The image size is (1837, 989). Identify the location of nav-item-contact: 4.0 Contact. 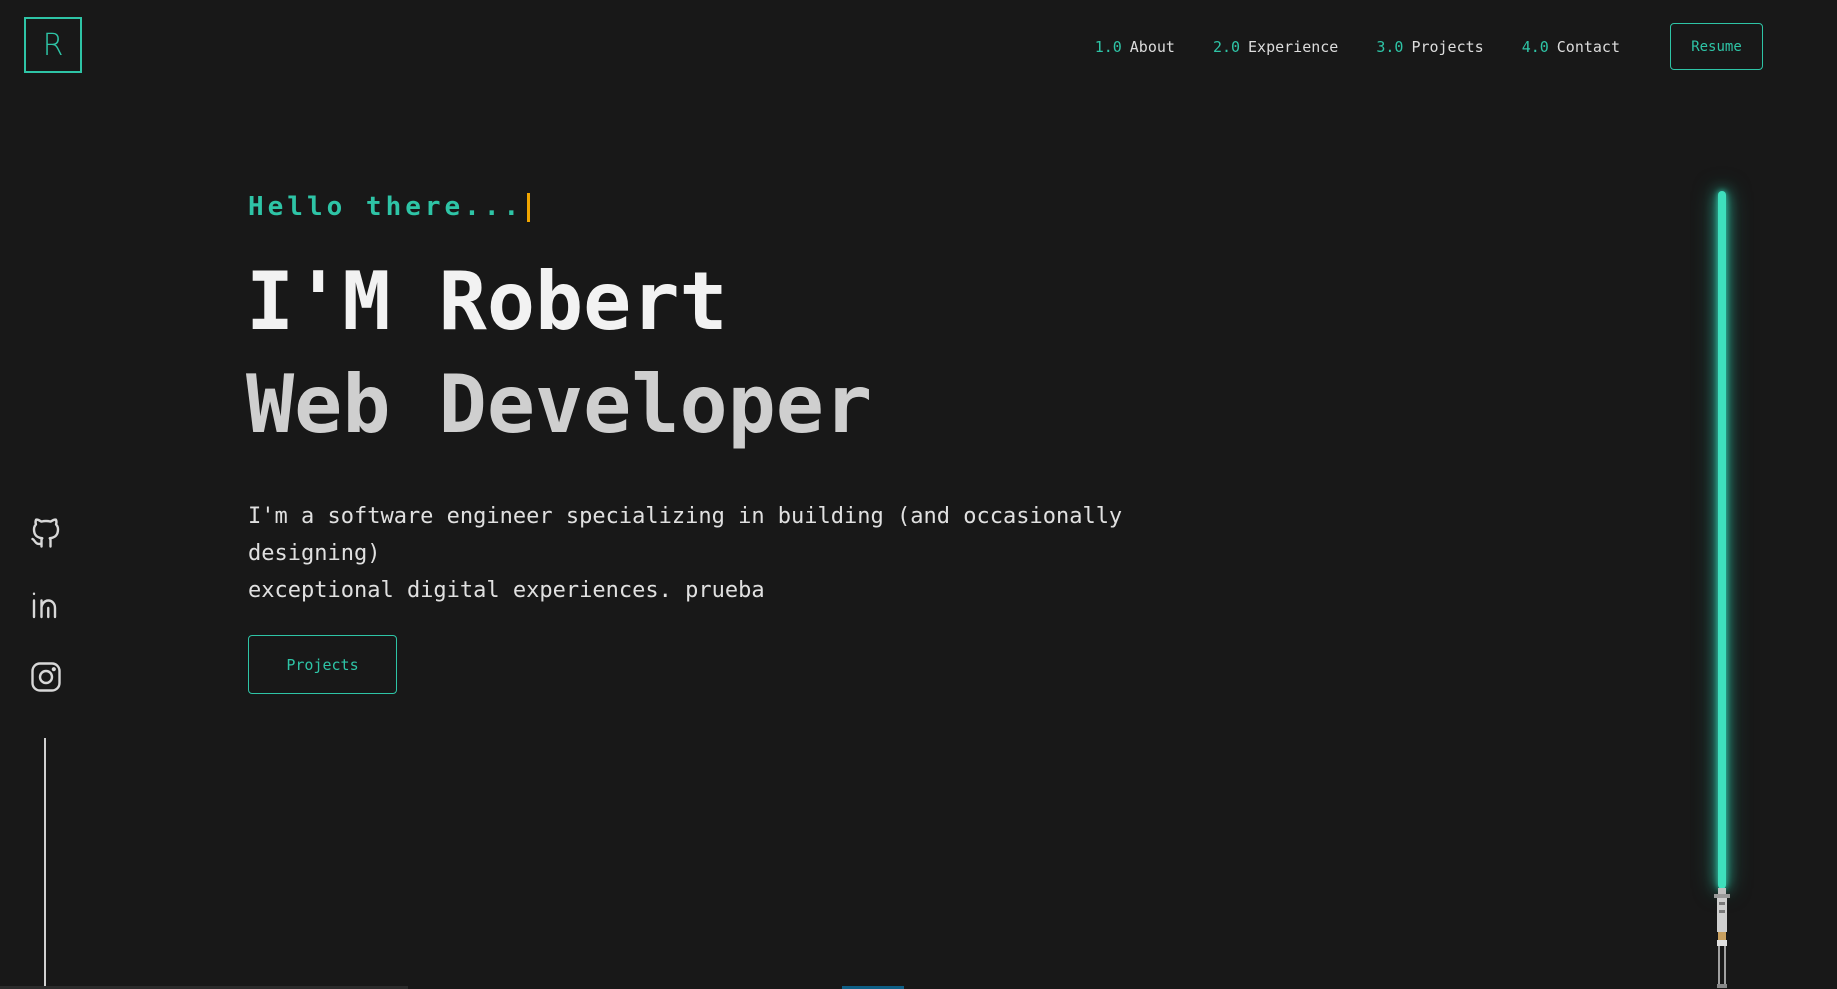
(1571, 47).